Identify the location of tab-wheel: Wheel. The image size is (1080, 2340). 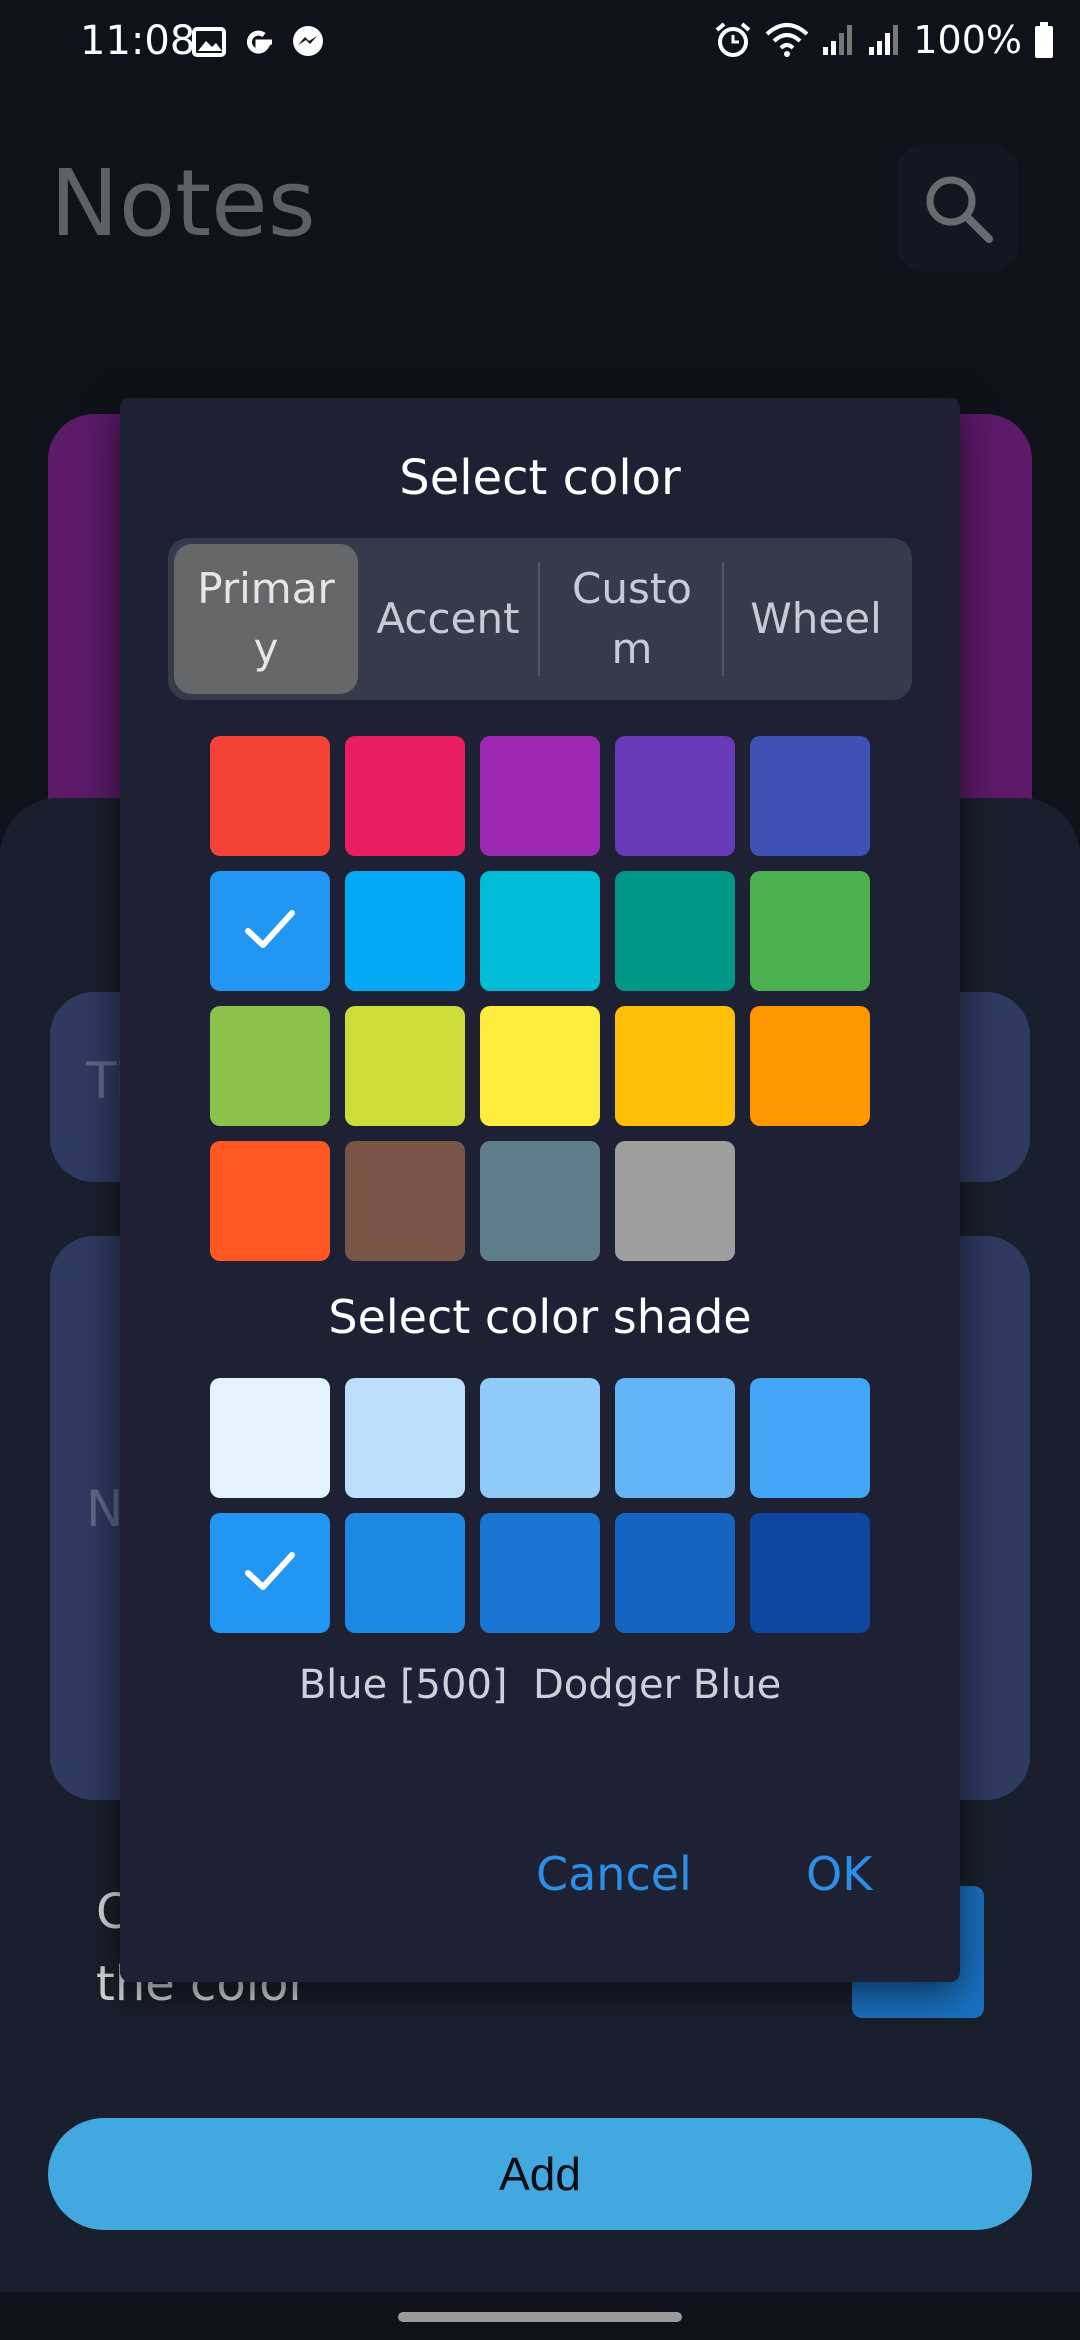
(816, 619).